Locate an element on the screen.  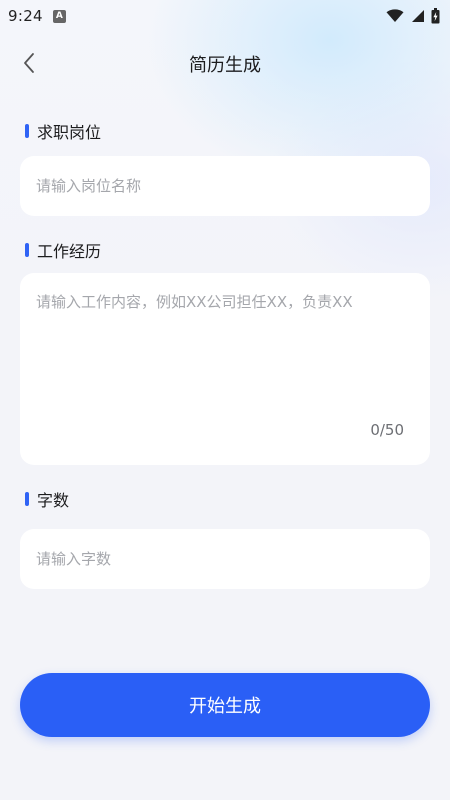
status-time: 9:24 is located at coordinates (25, 16).